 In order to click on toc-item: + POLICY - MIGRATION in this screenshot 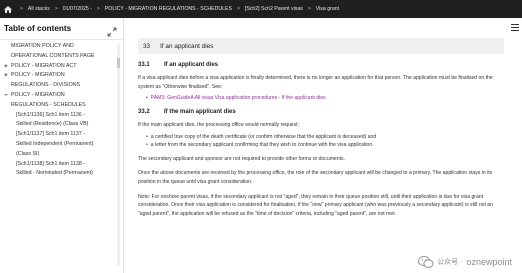, I will do `click(58, 76)`.